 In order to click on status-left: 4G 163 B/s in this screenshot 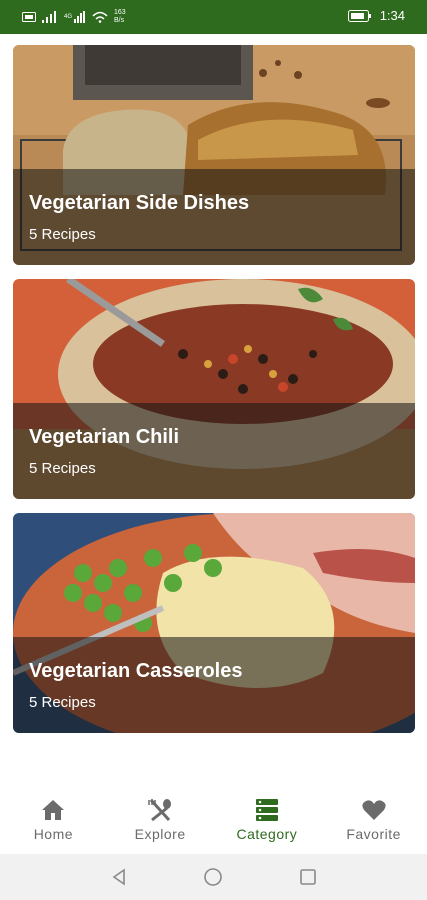, I will do `click(74, 17)`.